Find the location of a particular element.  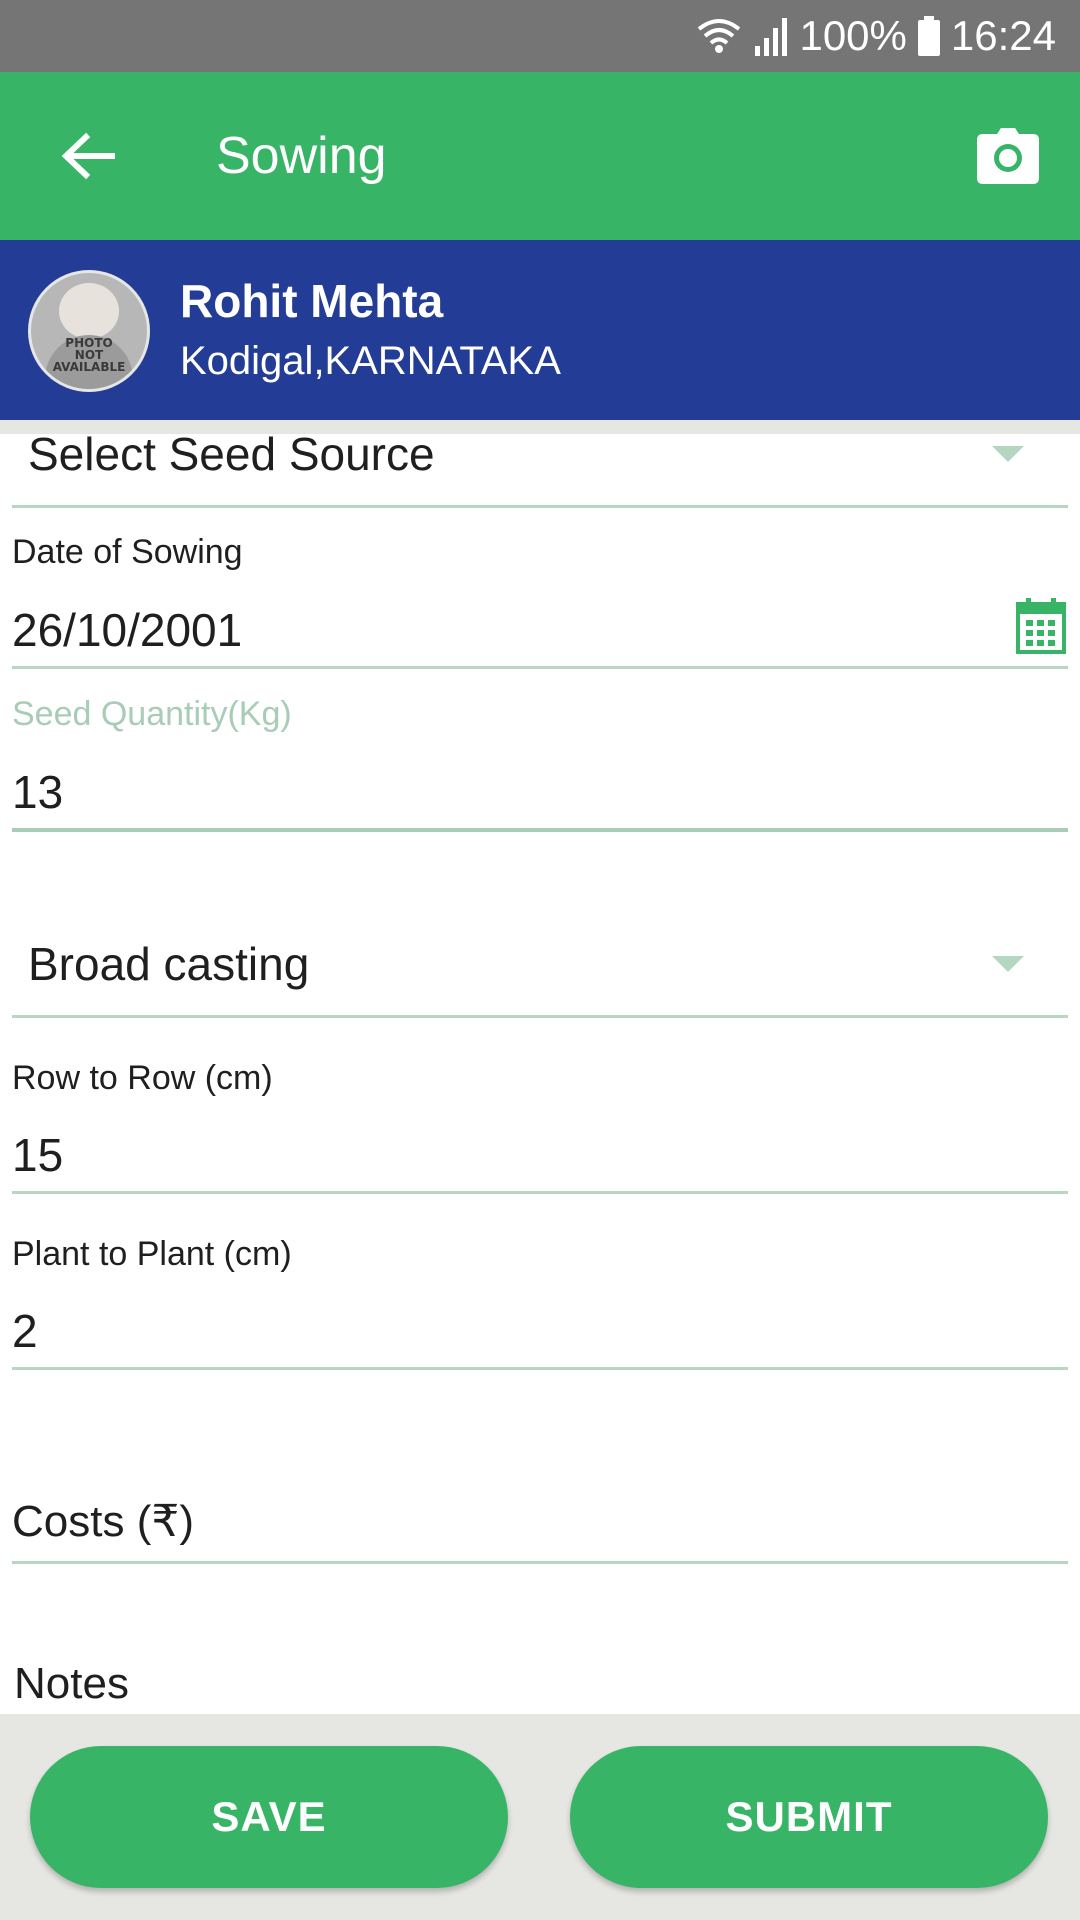

farmer-name: Rohit Mehta is located at coordinates (312, 301).